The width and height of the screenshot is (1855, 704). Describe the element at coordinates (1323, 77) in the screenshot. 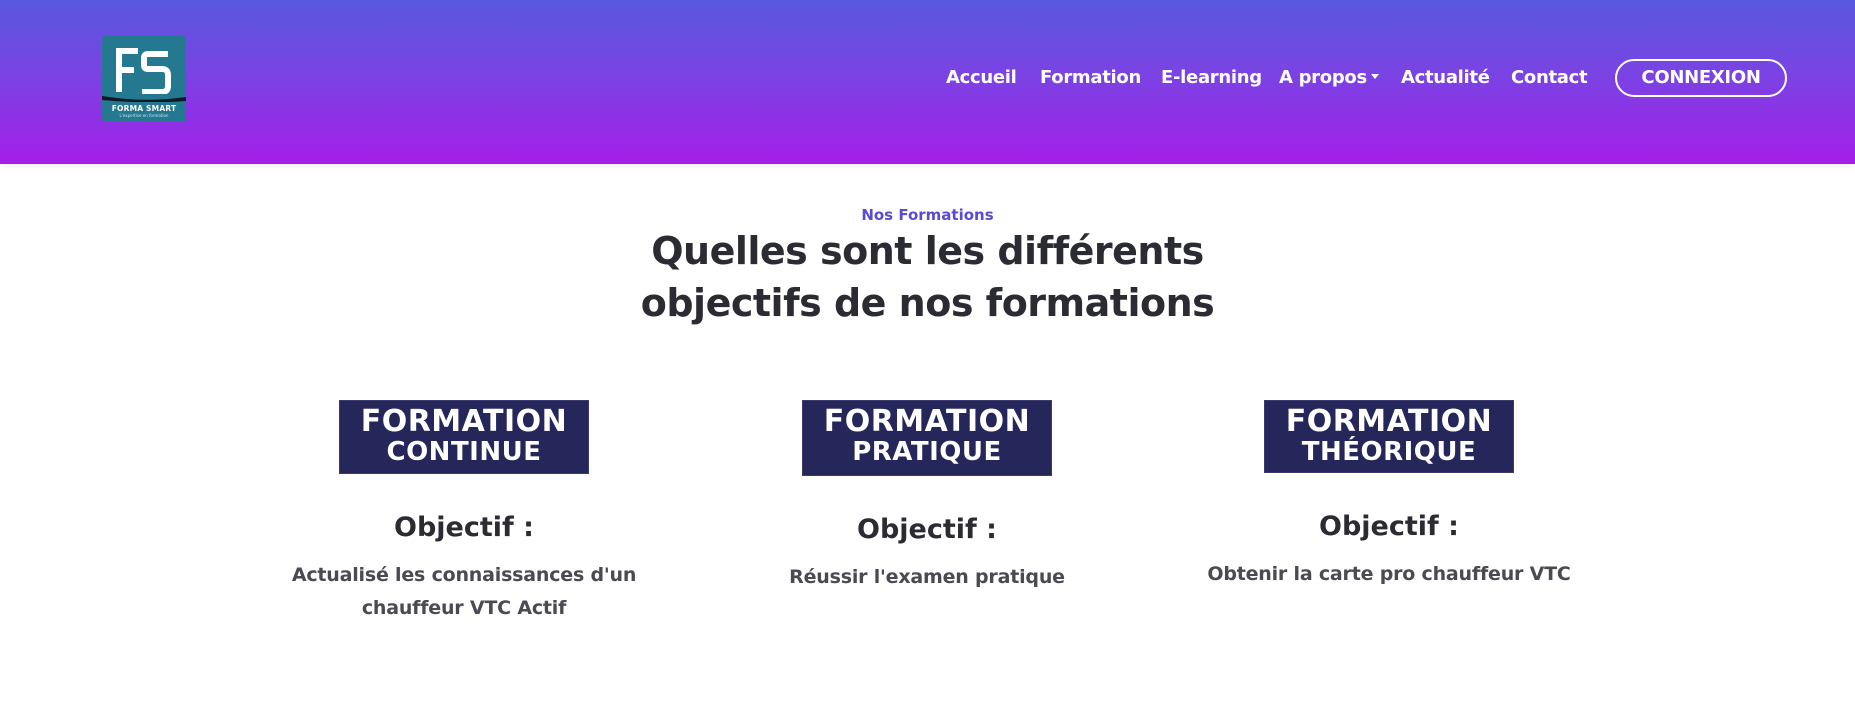

I see `nav-item-a-propos-label: A propos` at that location.